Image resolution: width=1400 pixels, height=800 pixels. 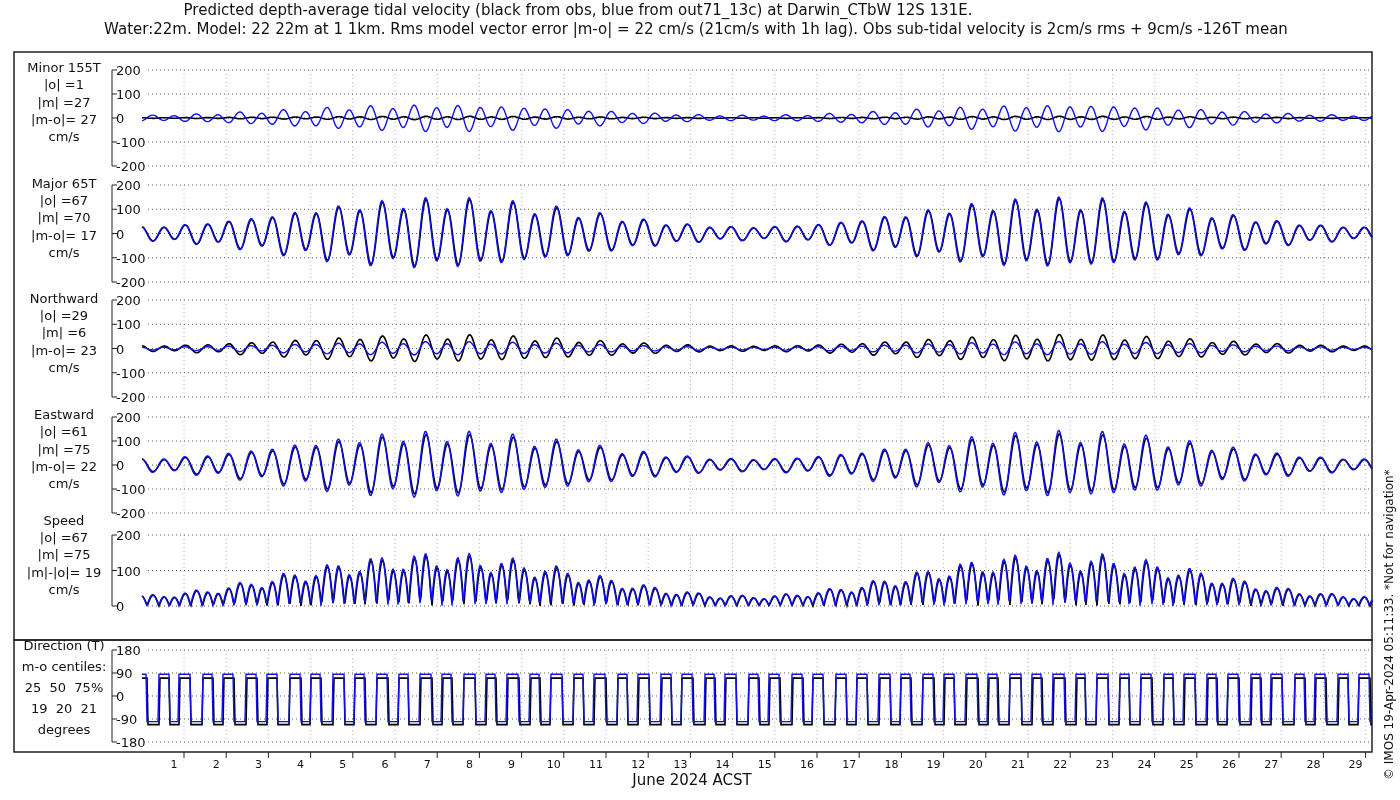 I want to click on panel-label: |m| =27, so click(x=64, y=102).